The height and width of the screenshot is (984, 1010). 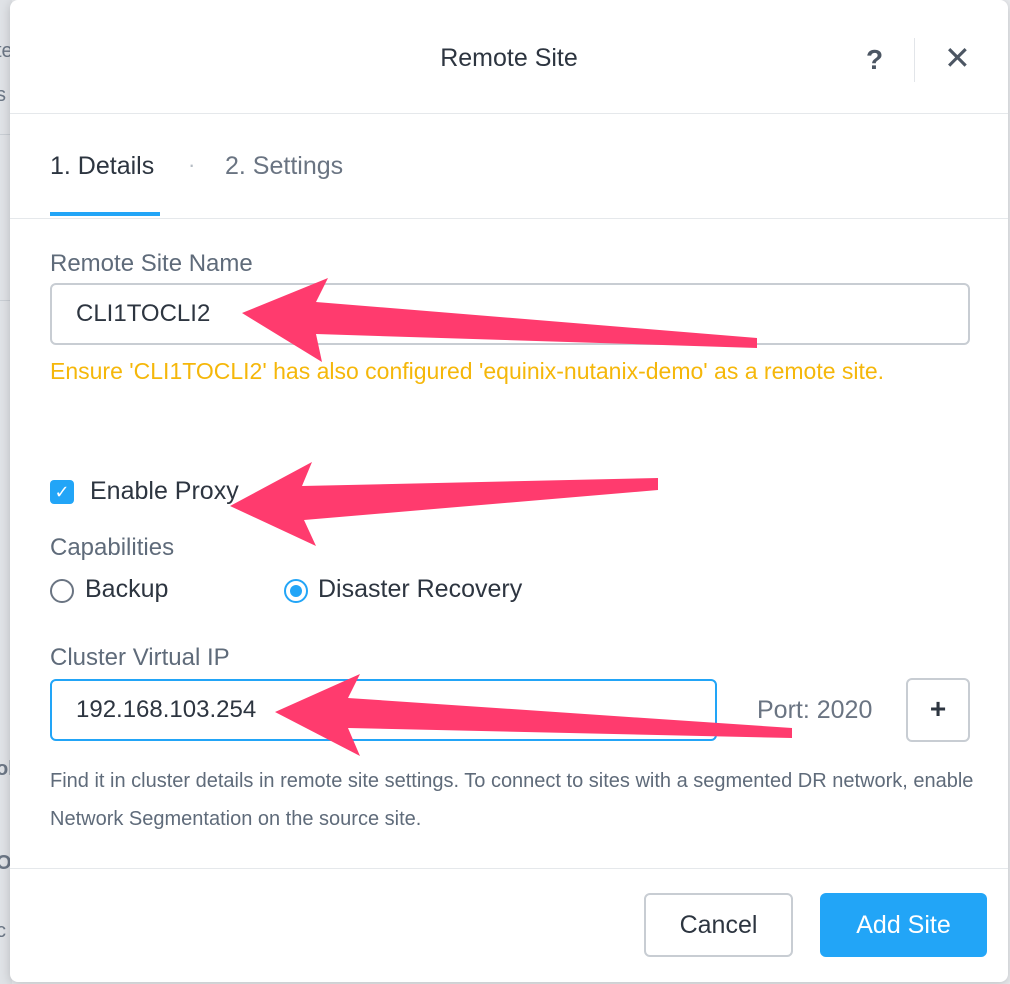 What do you see at coordinates (112, 547) in the screenshot?
I see `capabilities-label: Capabilities` at bounding box center [112, 547].